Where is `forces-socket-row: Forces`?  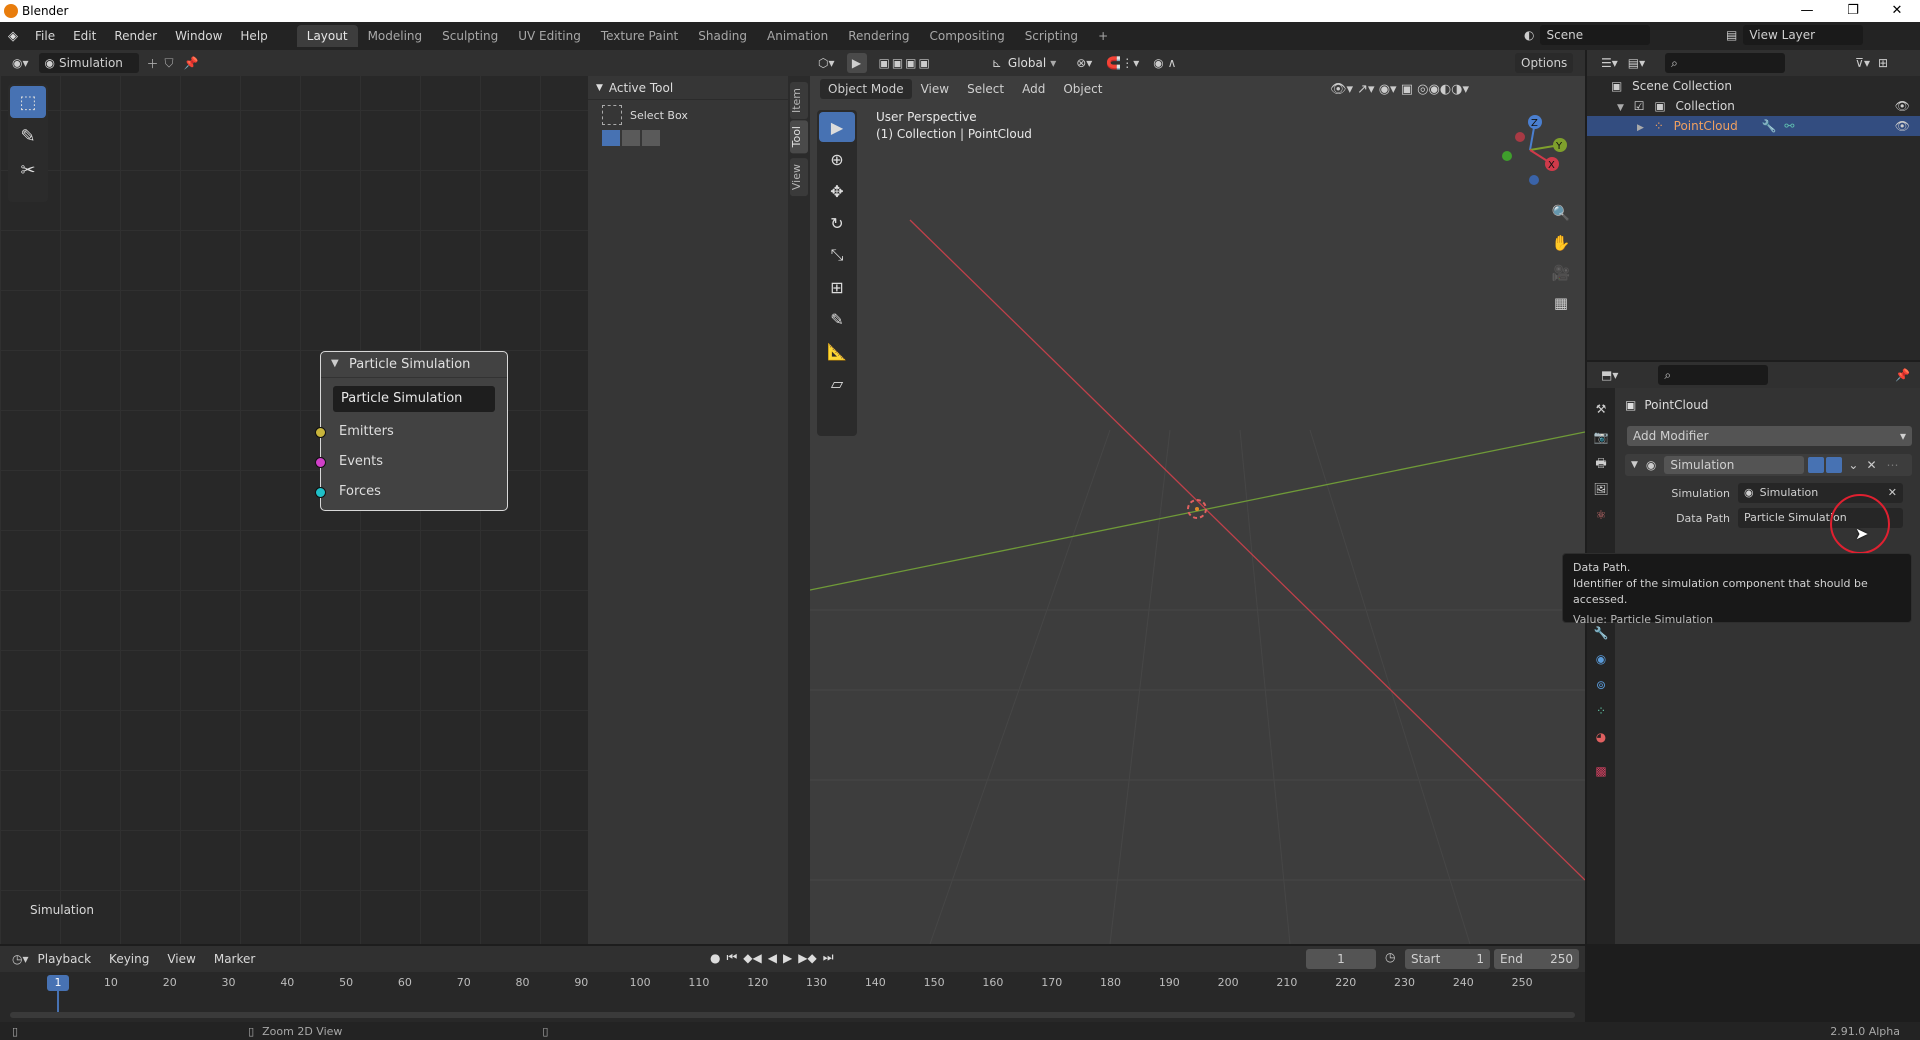
forces-socket-row: Forces is located at coordinates (348, 492).